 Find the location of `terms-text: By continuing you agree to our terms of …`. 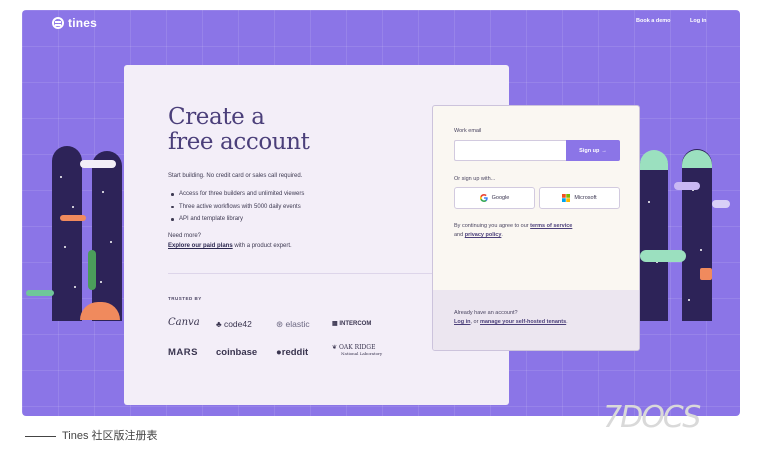

terms-text: By continuing you agree to our terms of … is located at coordinates (541, 231).